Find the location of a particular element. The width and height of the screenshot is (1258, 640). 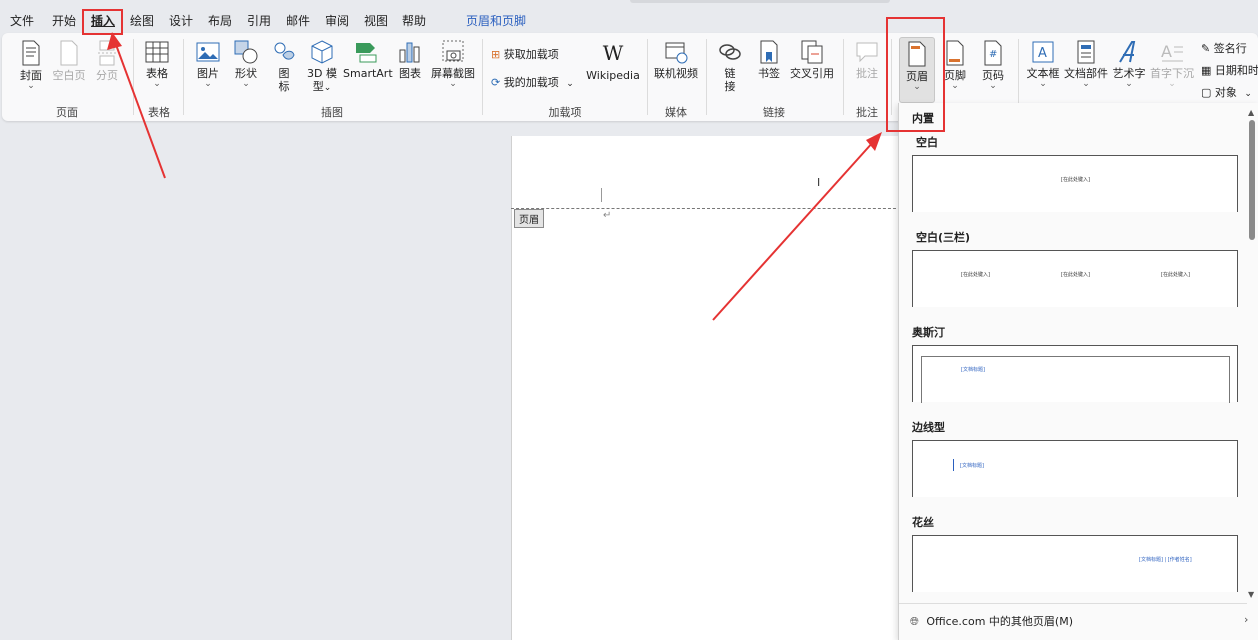

arrowhead is located at coordinates (114, 41).